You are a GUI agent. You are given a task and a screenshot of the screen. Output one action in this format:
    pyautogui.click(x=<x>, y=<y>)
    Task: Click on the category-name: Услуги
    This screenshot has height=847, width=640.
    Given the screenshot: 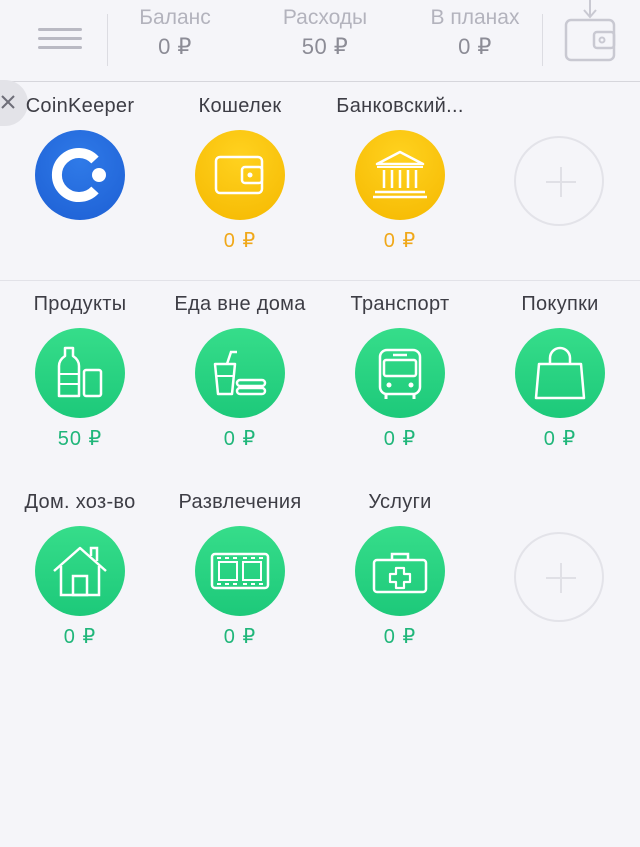 What is the action you would take?
    pyautogui.click(x=400, y=502)
    